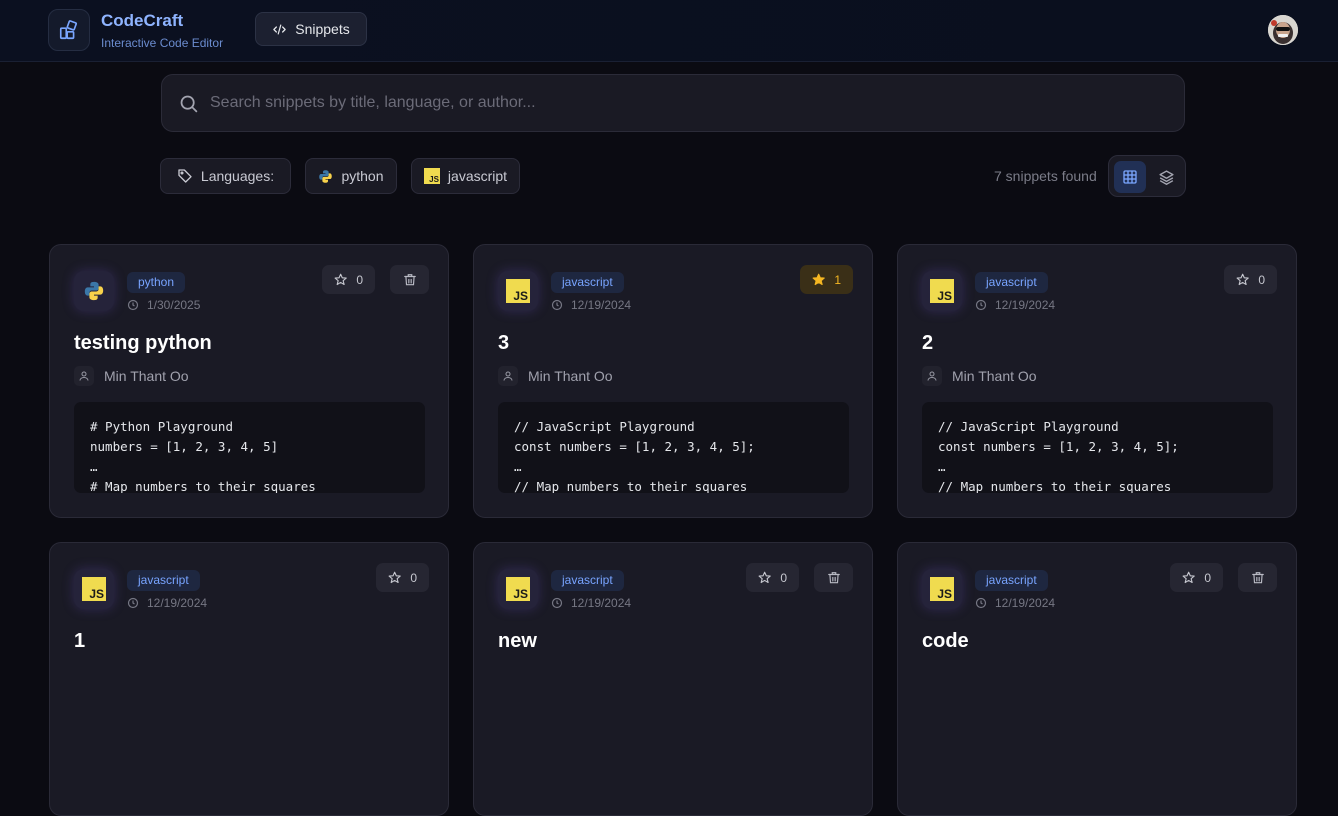 This screenshot has height=816, width=1338. I want to click on languages-label-chip: Languages:, so click(225, 176).